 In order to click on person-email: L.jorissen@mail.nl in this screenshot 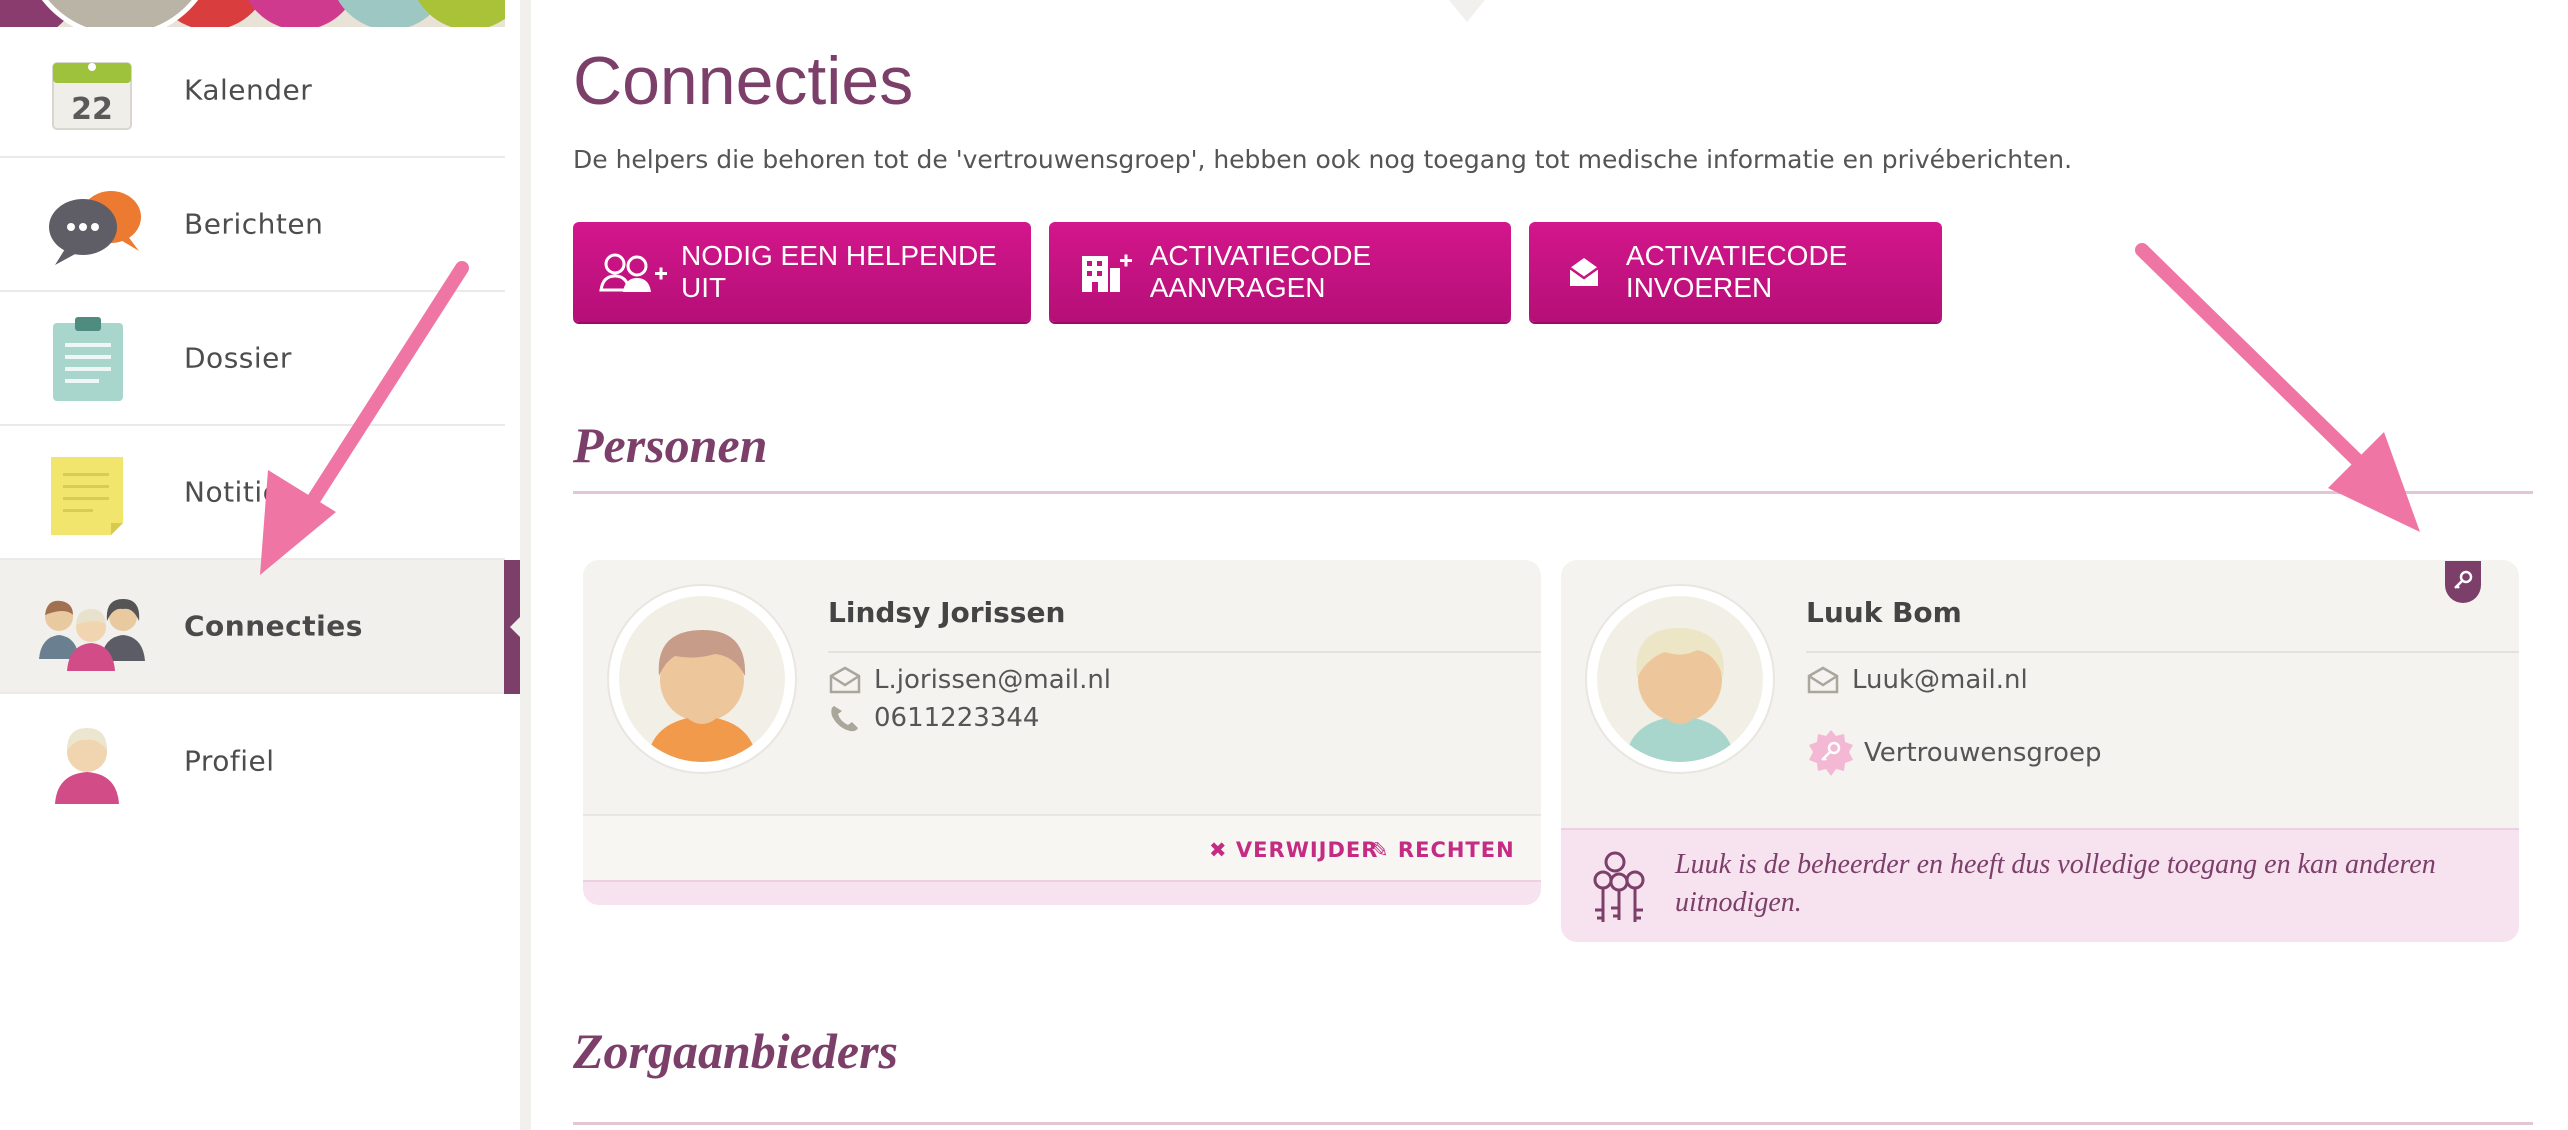, I will do `click(992, 680)`.